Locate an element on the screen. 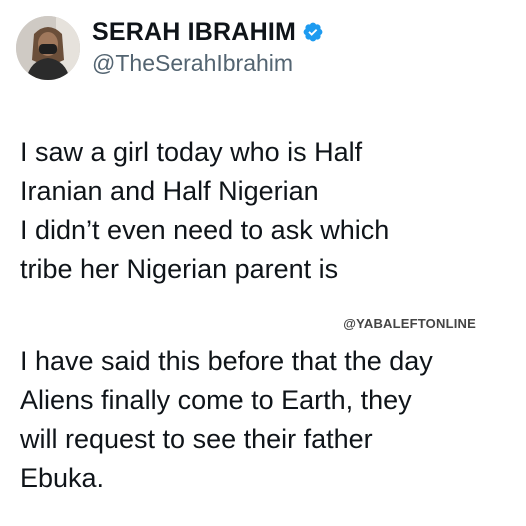 The image size is (526, 526). watermark: @YABALEFTONLINE is located at coordinates (409, 323).